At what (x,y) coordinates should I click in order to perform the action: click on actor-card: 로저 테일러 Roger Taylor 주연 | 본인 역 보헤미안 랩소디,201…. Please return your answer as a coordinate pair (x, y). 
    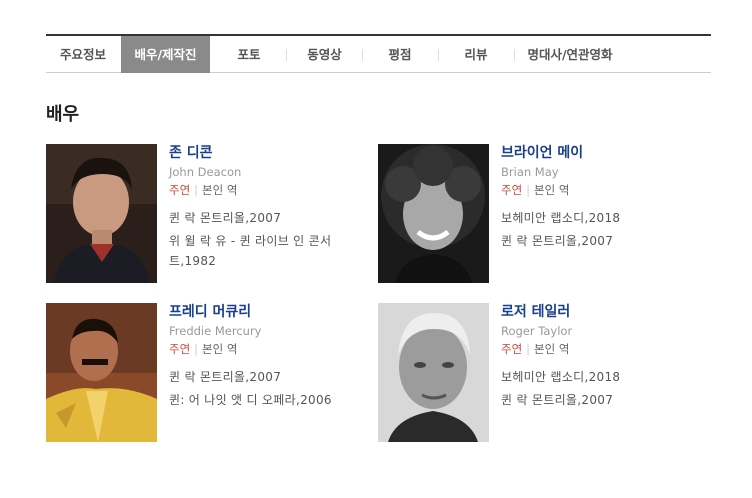
    Looking at the image, I should click on (538, 373).